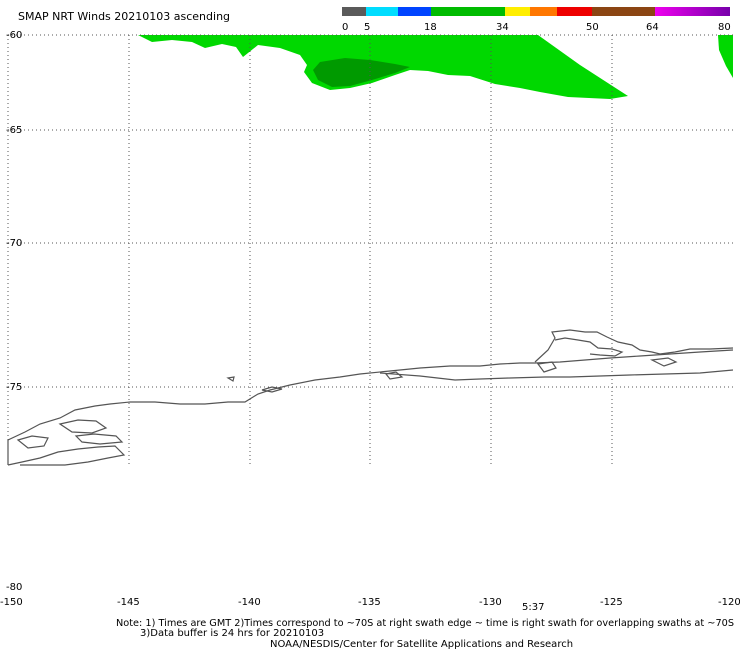 Image resolution: width=740 pixels, height=650 pixels. Describe the element at coordinates (536, 20) in the screenshot. I see `colorbar: 0 5 18 34 50 64 80` at that location.